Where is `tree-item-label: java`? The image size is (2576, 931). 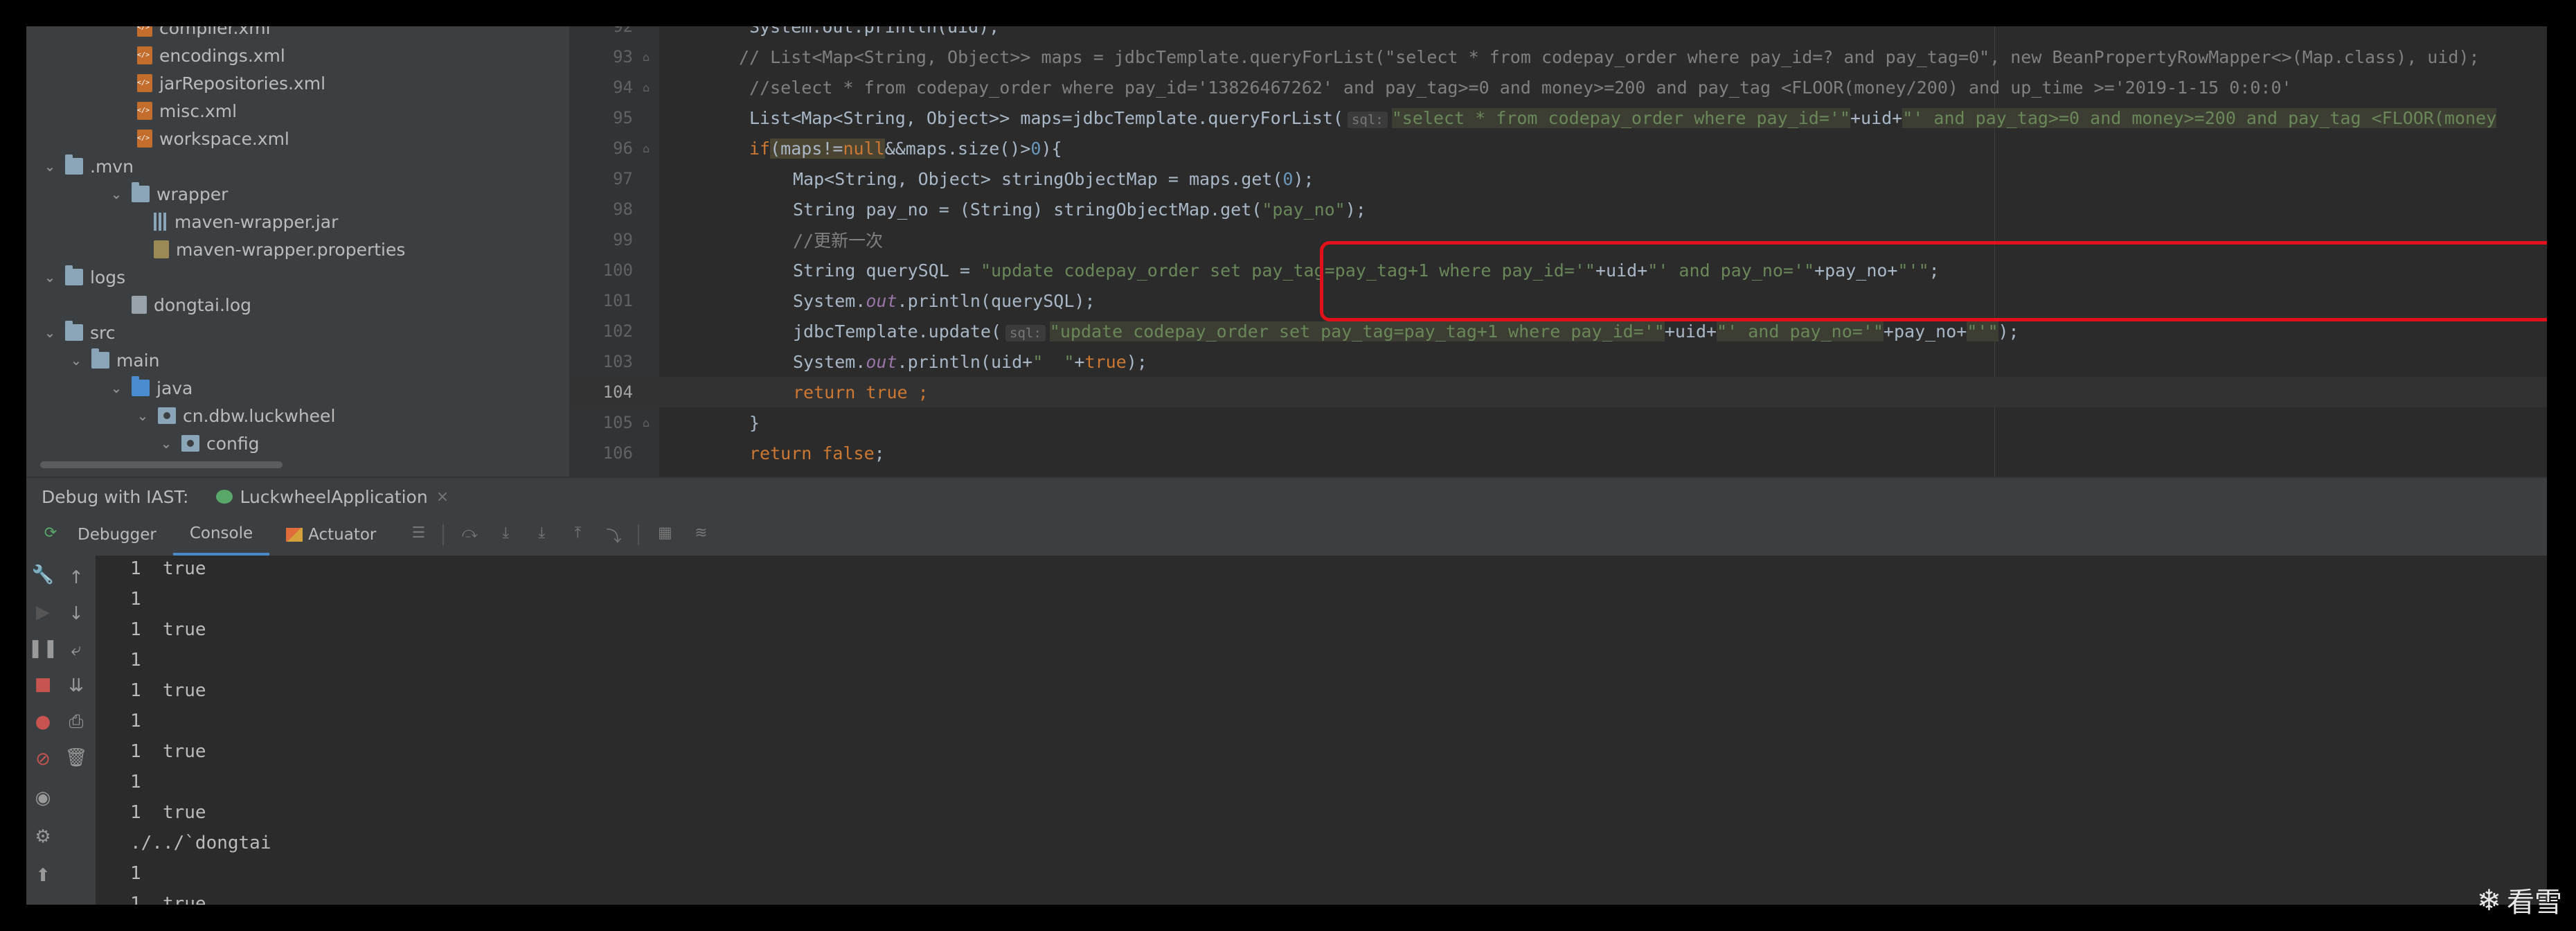
tree-item-label: java is located at coordinates (174, 388).